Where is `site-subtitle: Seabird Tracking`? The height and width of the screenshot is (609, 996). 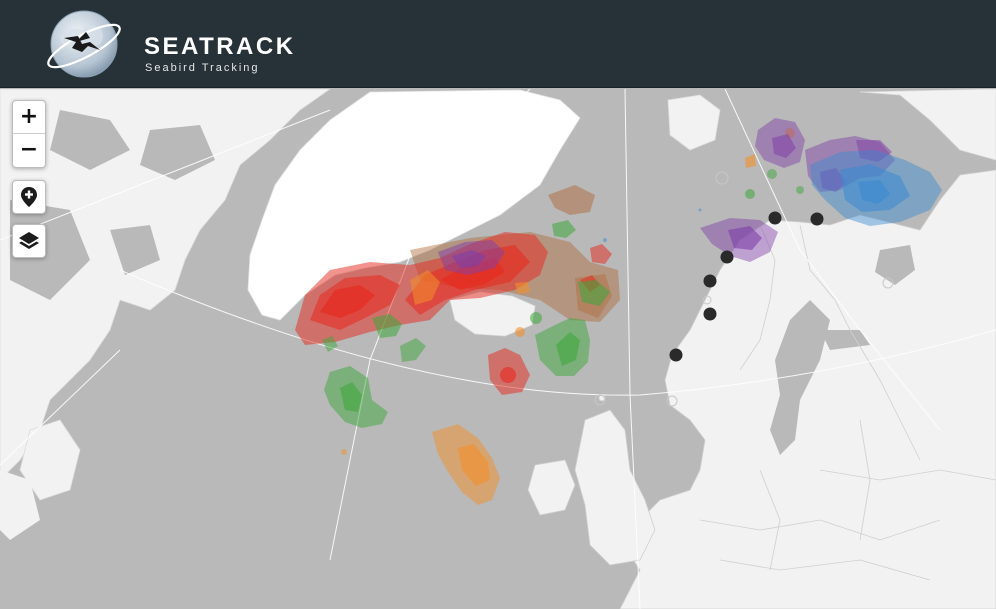
site-subtitle: Seabird Tracking is located at coordinates (202, 68).